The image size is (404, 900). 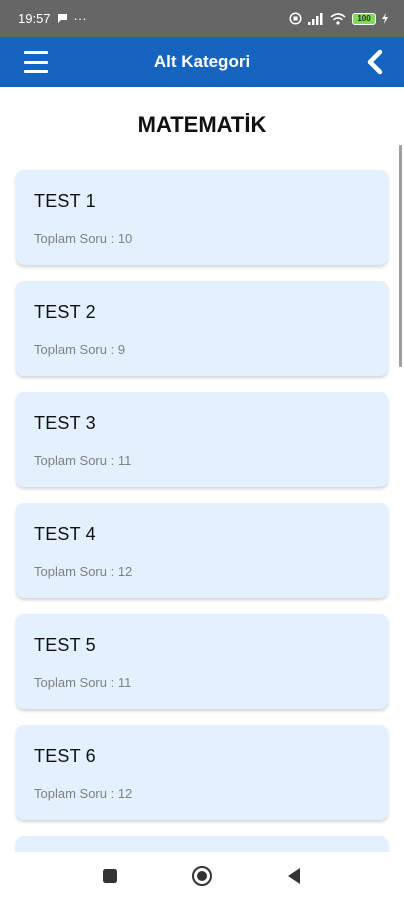 I want to click on system-nav-bar, so click(x=202, y=876).